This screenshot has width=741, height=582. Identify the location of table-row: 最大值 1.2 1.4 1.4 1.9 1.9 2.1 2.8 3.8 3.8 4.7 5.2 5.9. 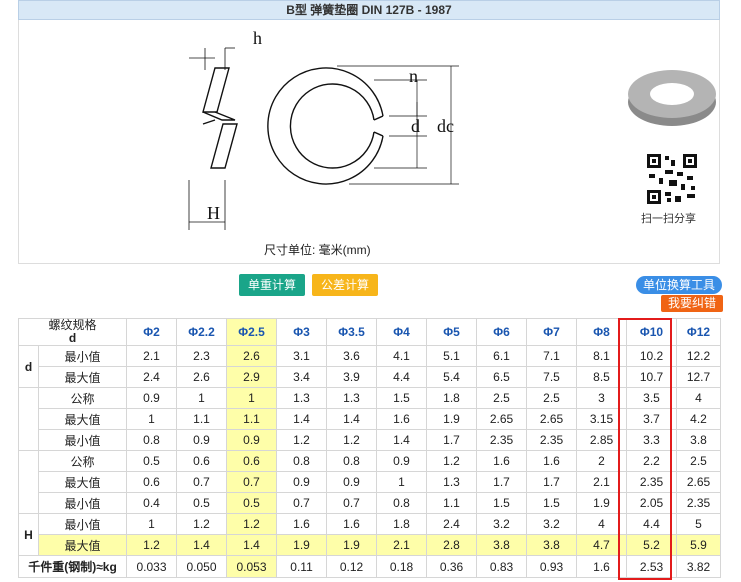
(370, 545).